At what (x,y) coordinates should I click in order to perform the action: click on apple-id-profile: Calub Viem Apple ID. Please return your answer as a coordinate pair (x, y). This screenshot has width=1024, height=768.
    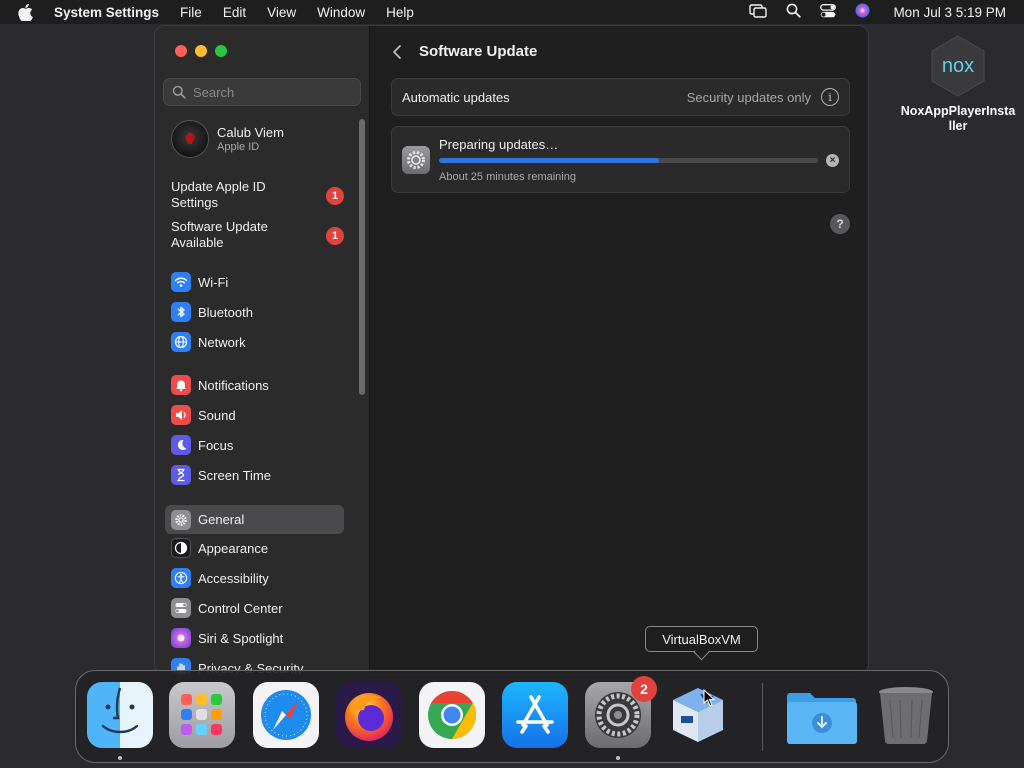
    Looking at the image, I should click on (227, 139).